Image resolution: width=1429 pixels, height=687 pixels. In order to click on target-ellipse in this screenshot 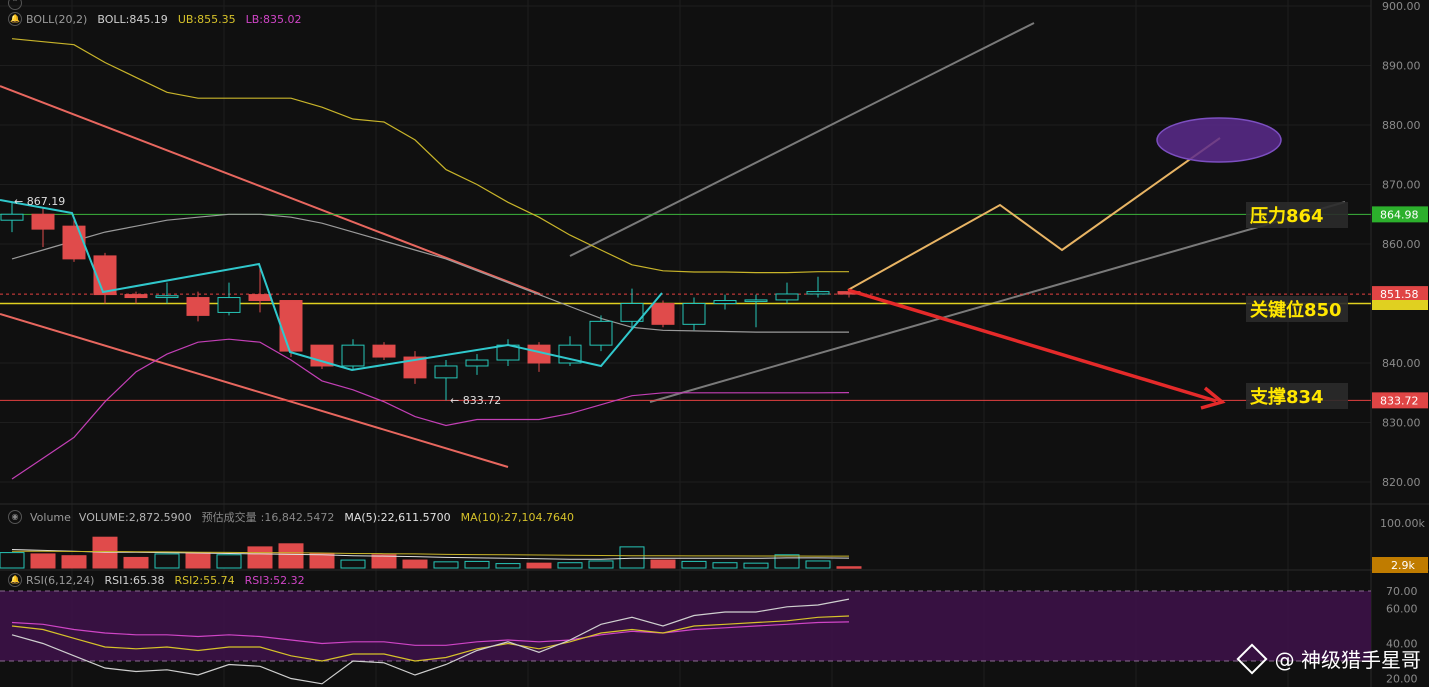, I will do `click(1219, 140)`.